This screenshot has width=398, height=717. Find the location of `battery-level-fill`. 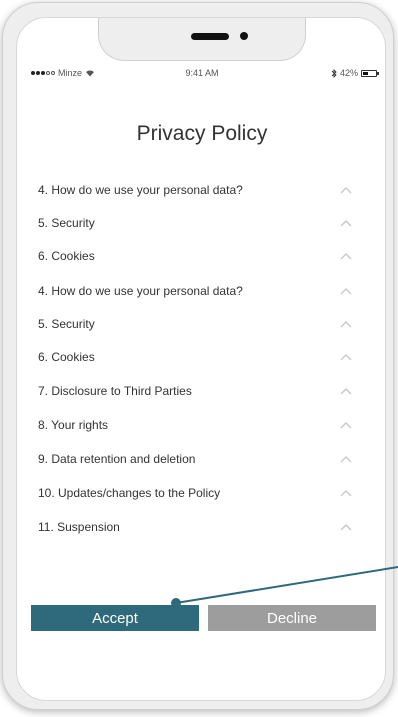

battery-level-fill is located at coordinates (365, 73).